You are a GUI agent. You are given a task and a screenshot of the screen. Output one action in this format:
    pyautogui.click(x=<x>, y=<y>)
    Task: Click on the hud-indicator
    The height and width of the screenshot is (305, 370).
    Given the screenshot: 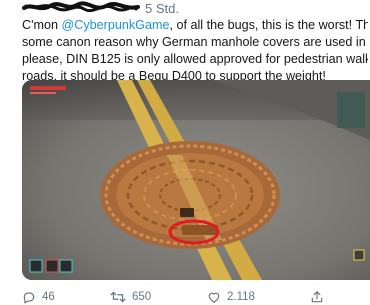 What is the action you would take?
    pyautogui.click(x=359, y=255)
    